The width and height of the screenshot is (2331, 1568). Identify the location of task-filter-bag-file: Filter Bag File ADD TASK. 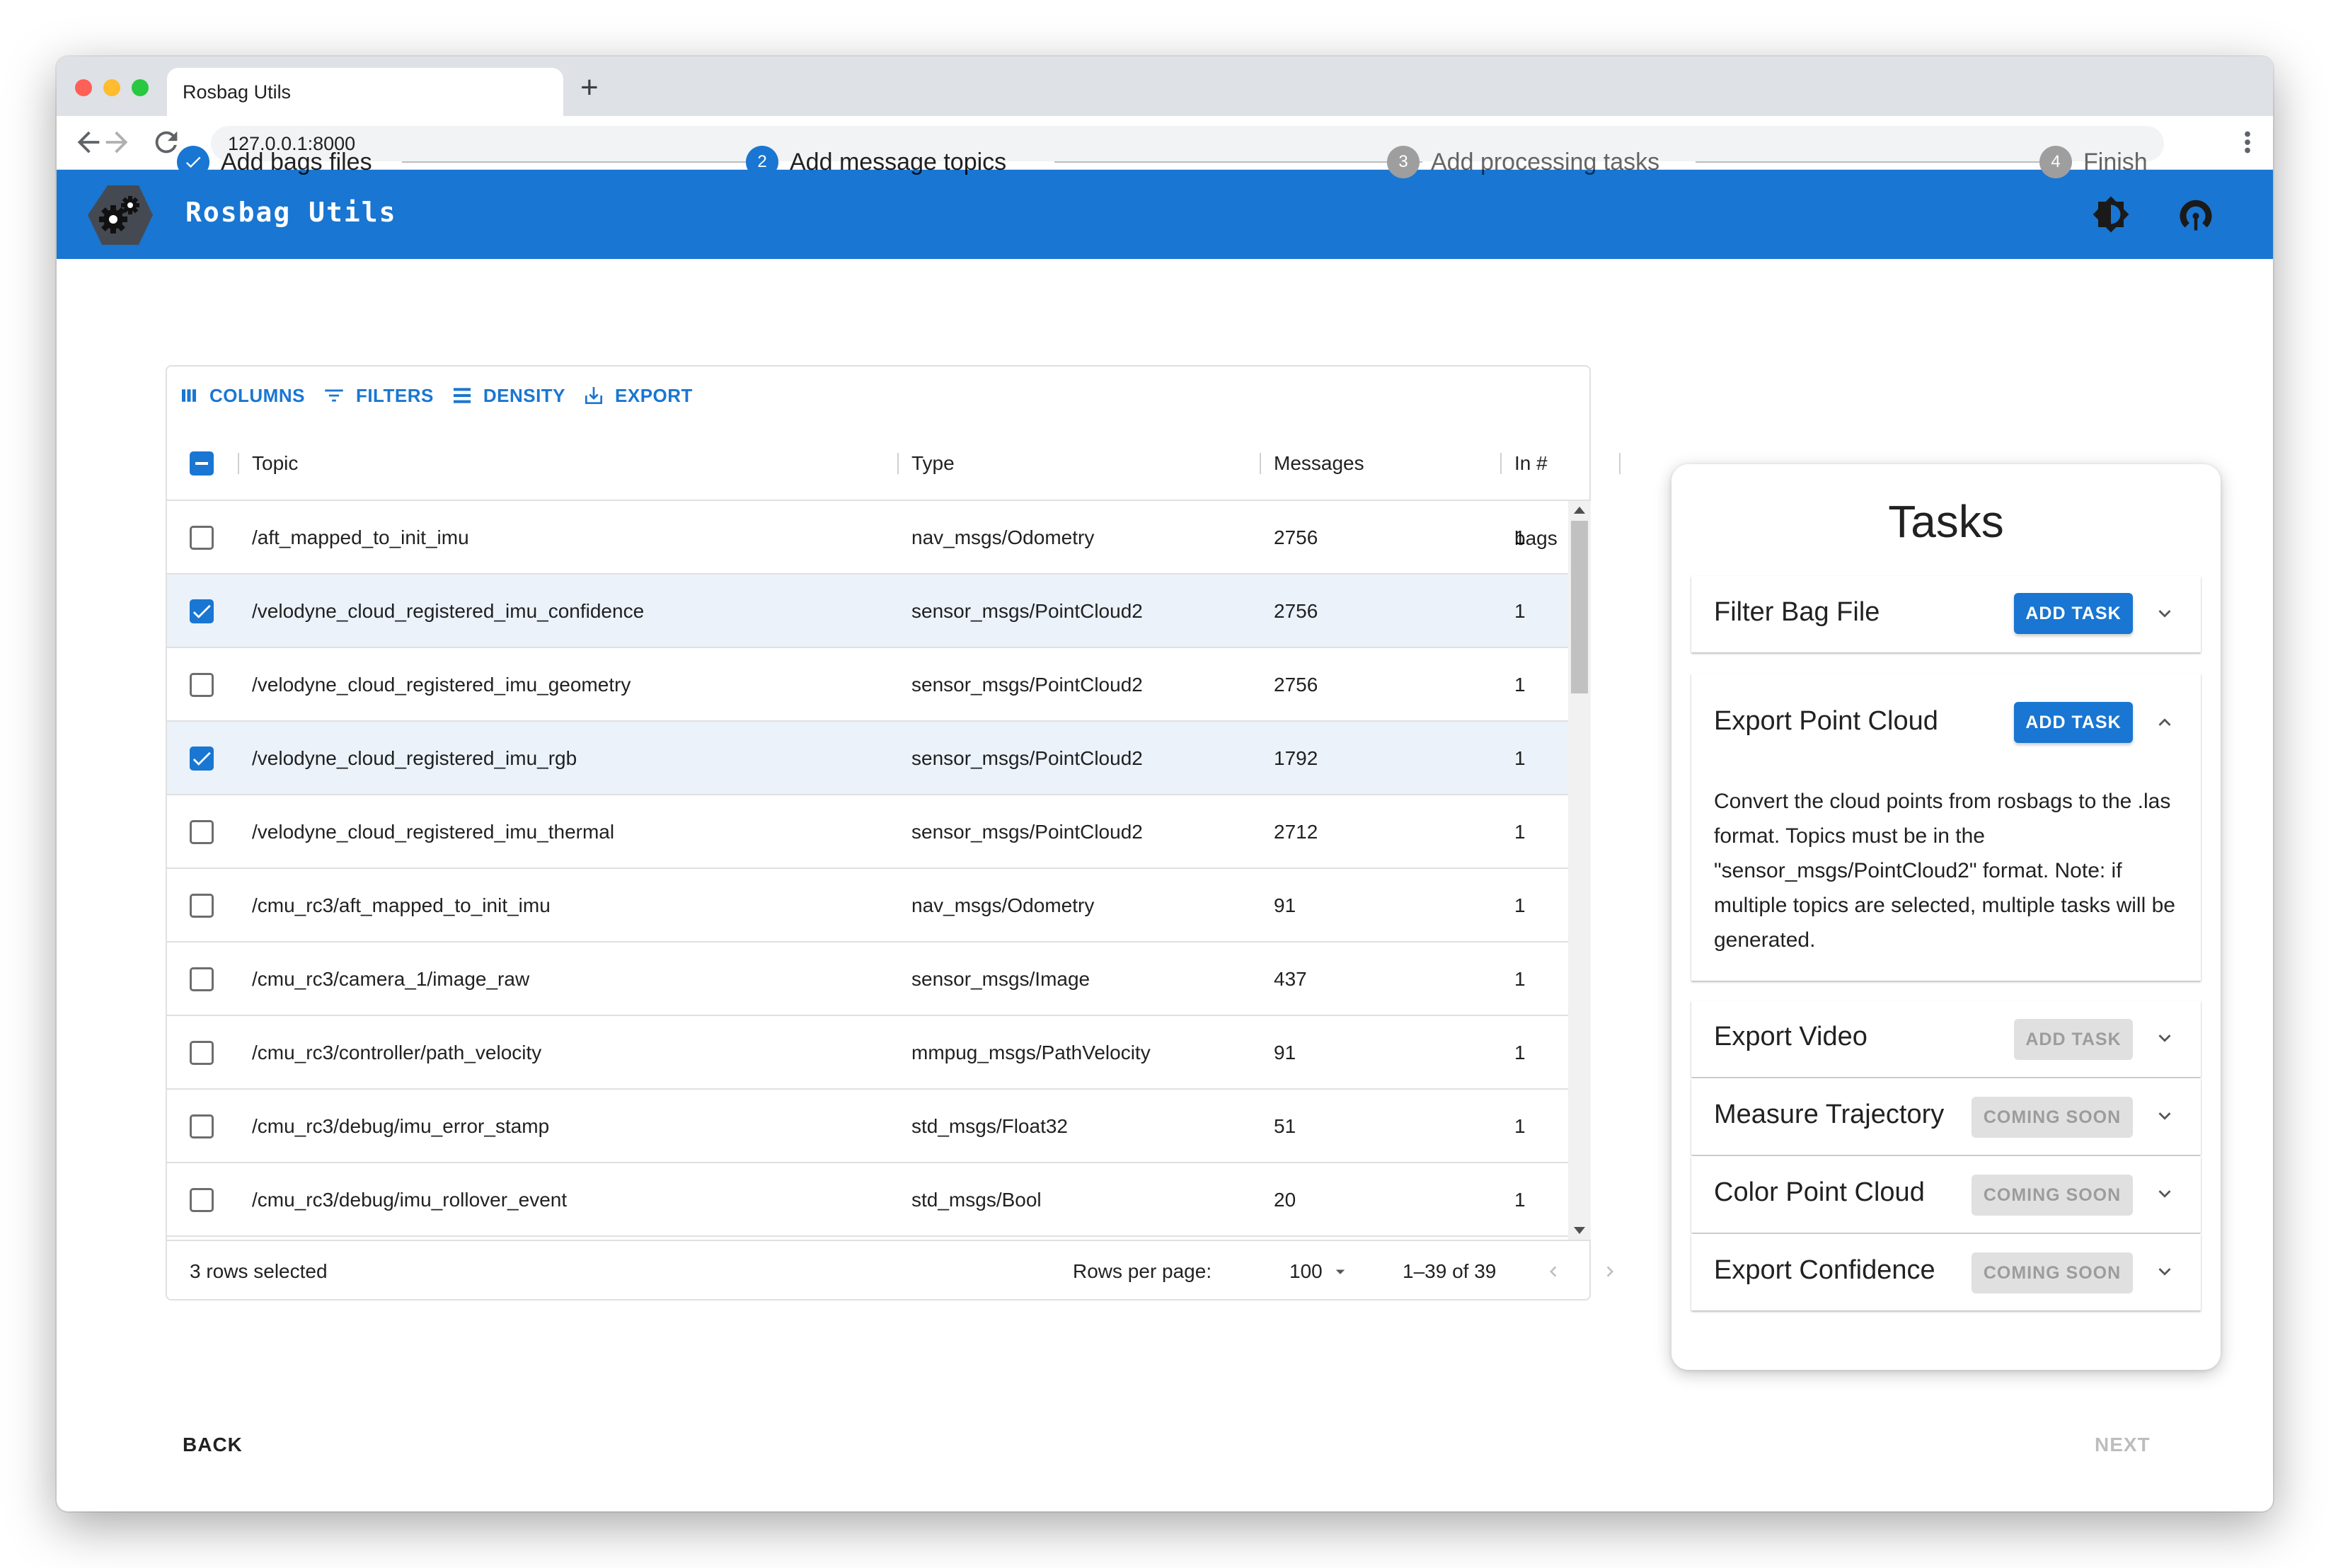
(1946, 614).